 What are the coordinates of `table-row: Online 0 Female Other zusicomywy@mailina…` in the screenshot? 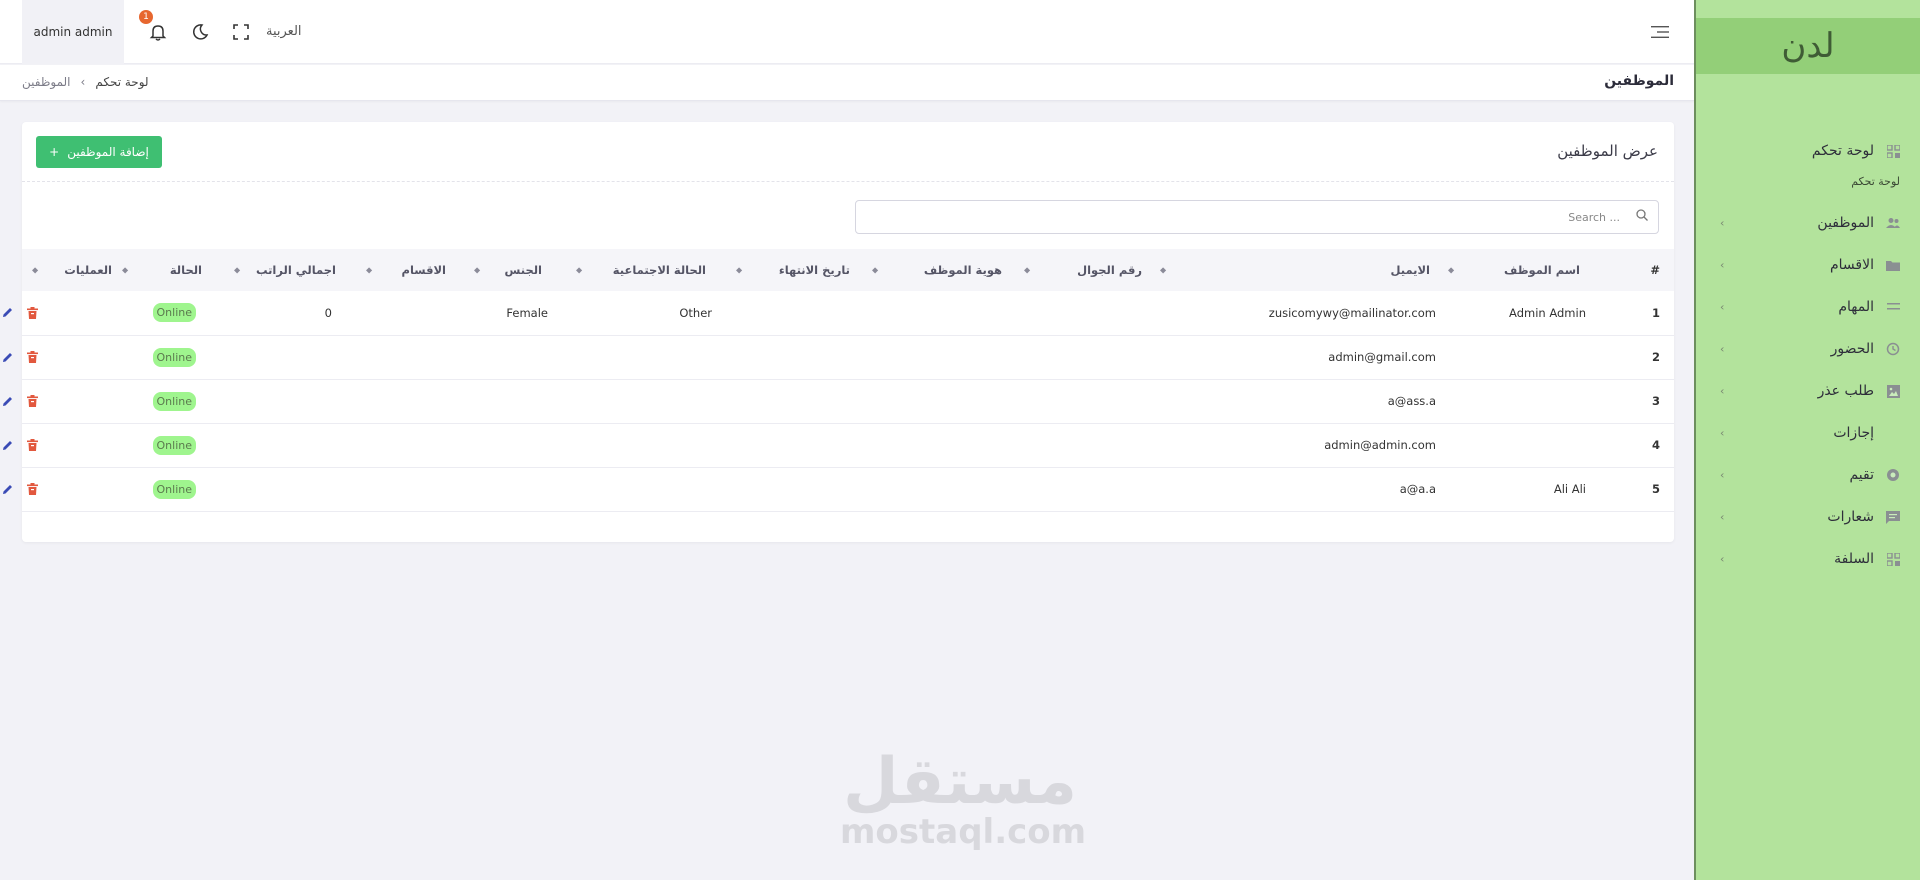 It's located at (838, 313).